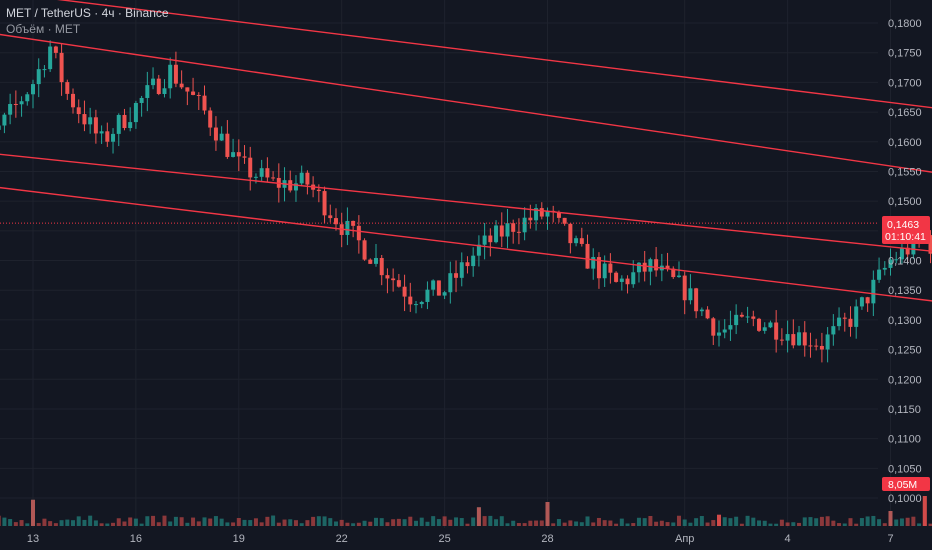 The width and height of the screenshot is (932, 550). I want to click on time-axis: 131619222528Апр4710131619222528Май, so click(479, 539).